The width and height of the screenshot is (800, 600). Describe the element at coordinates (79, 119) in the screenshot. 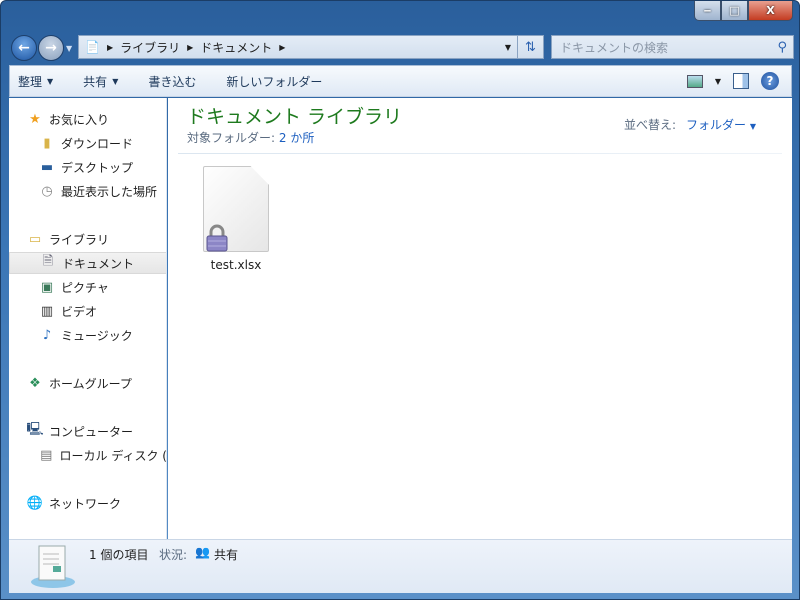

I see `sidebar-item-label: お気に入り` at that location.